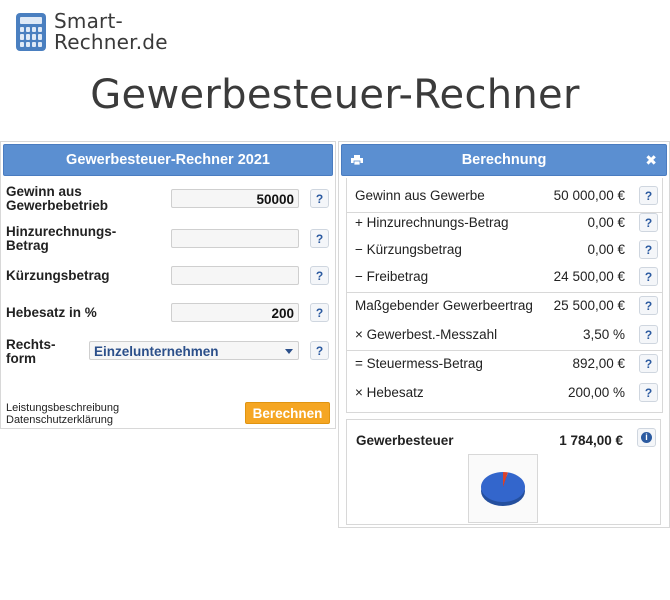 The width and height of the screenshot is (670, 600). I want to click on result-row-label: Gewinn aus Gewerbe, so click(420, 195).